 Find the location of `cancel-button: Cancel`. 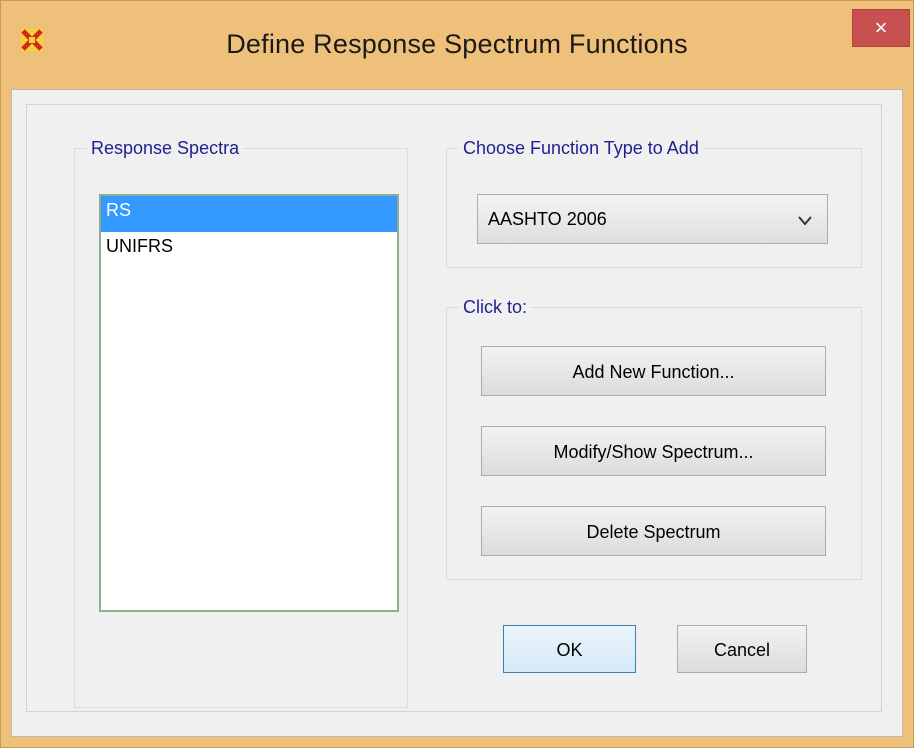

cancel-button: Cancel is located at coordinates (742, 649).